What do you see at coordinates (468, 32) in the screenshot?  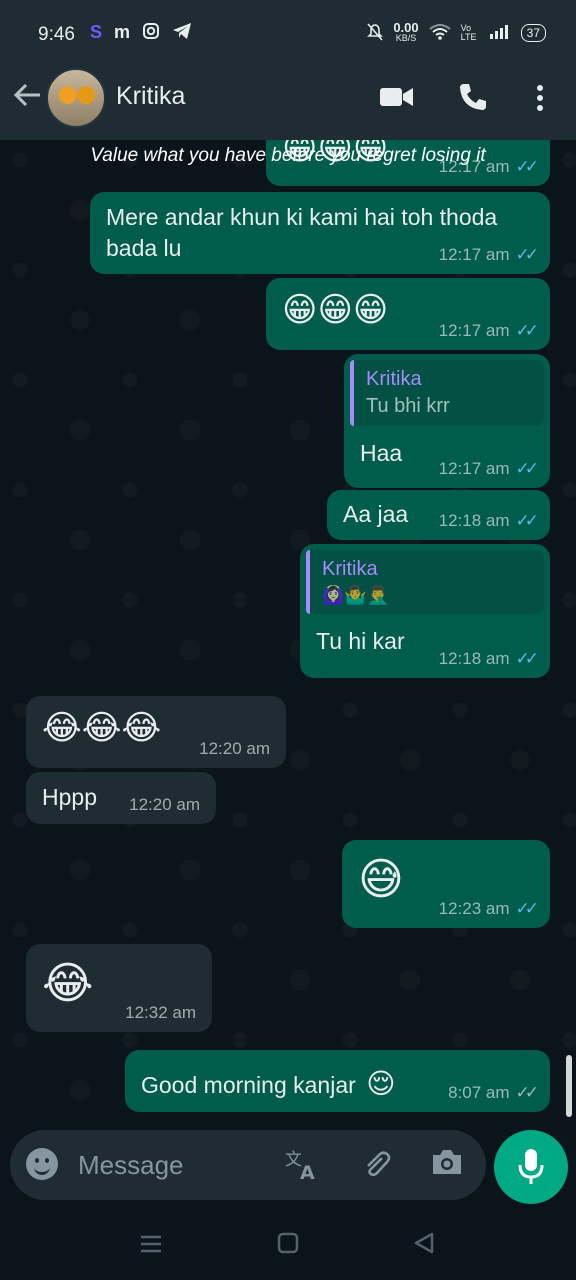 I see `network-label: Vo LTE` at bounding box center [468, 32].